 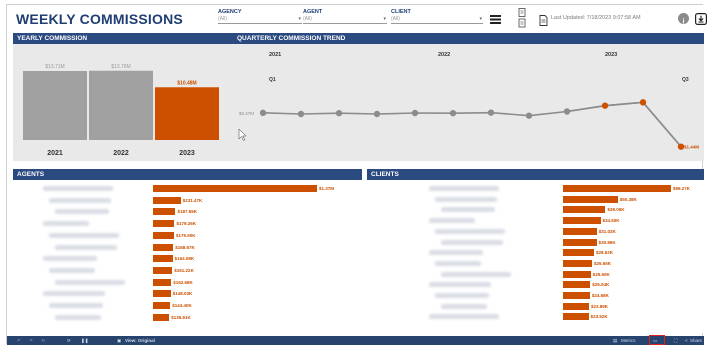 What do you see at coordinates (327, 188) in the screenshot?
I see `agent-bar-value-label: $1.37M` at bounding box center [327, 188].